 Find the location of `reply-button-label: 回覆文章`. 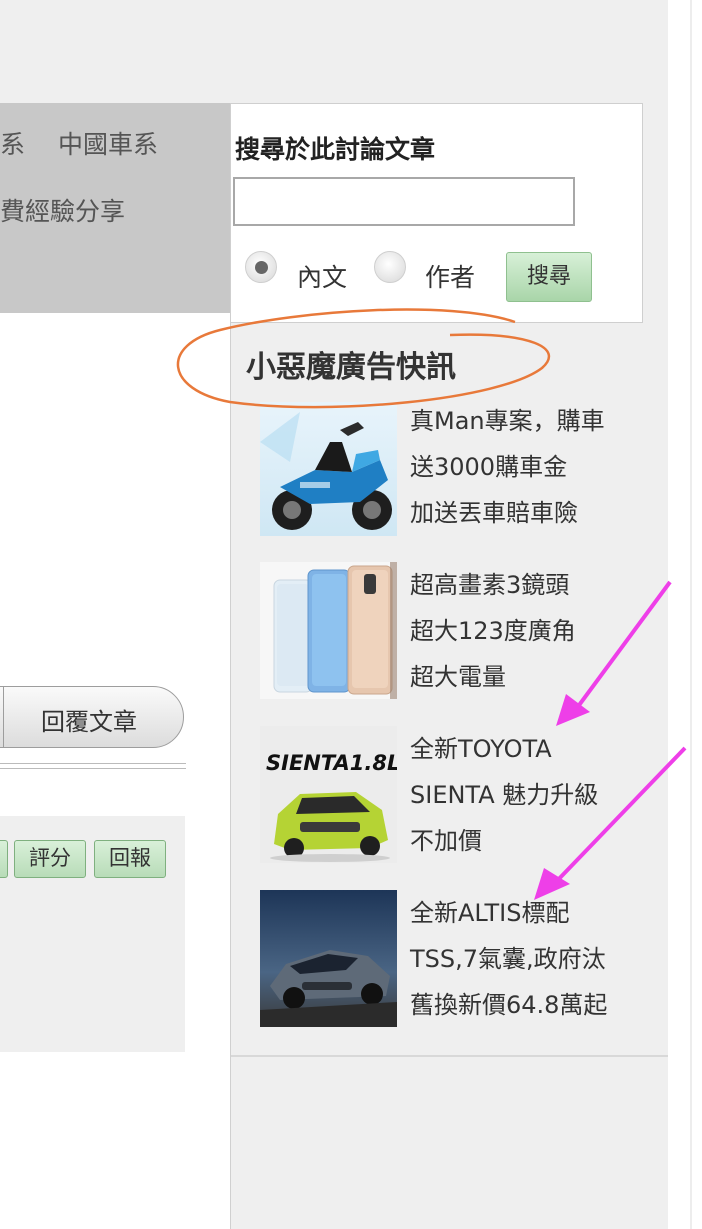

reply-button-label: 回覆文章 is located at coordinates (89, 722).